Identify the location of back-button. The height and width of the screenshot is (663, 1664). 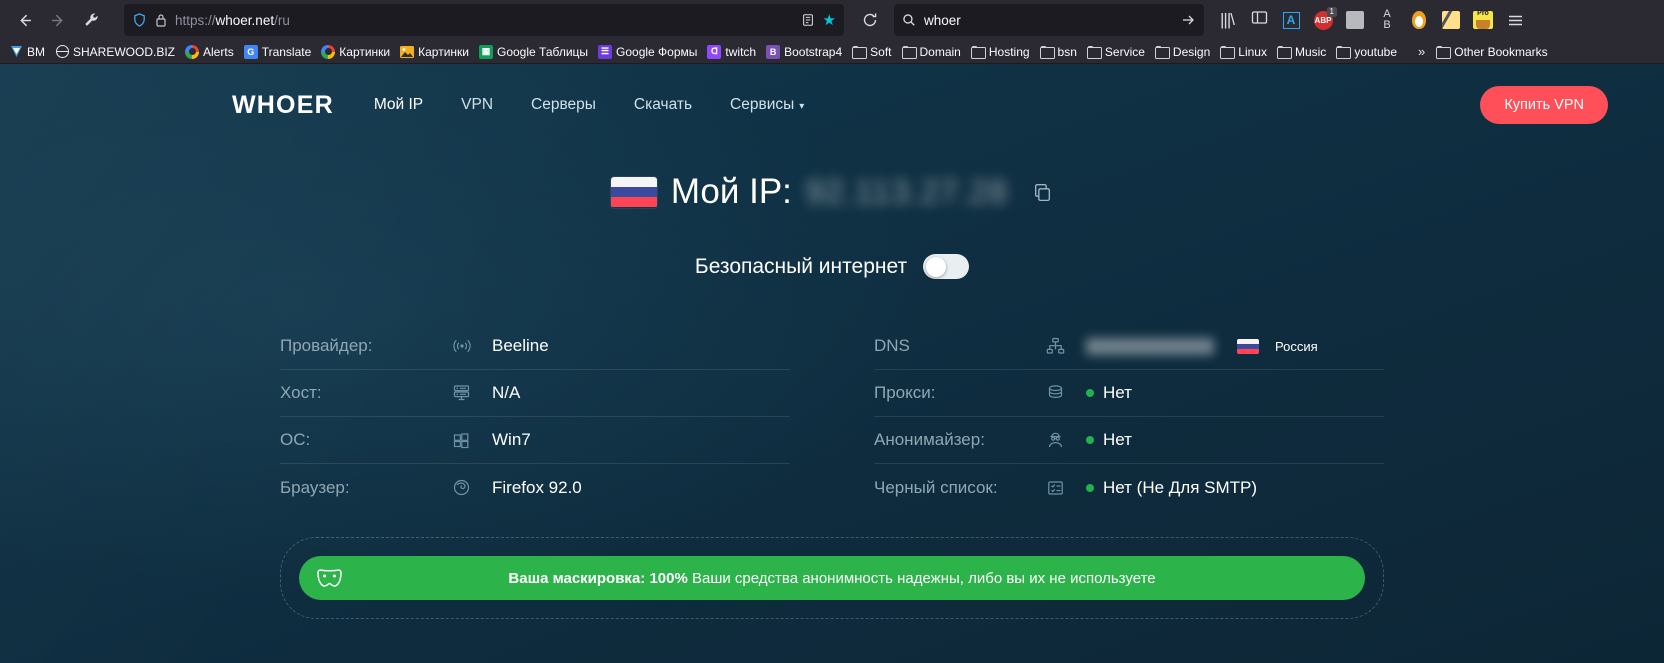
(24, 20).